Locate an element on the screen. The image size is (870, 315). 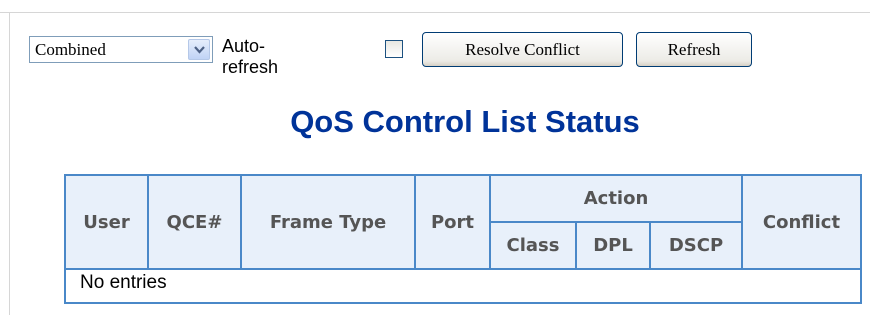
col-header-conflict: Conflict is located at coordinates (801, 223).